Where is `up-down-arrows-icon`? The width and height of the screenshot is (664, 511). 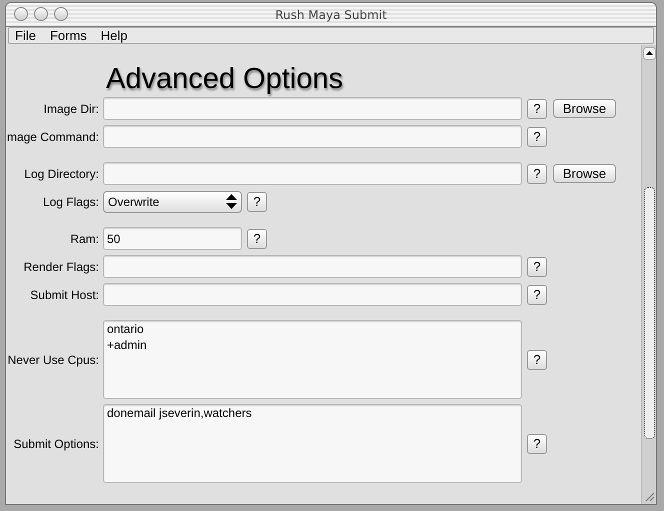
up-down-arrows-icon is located at coordinates (231, 201).